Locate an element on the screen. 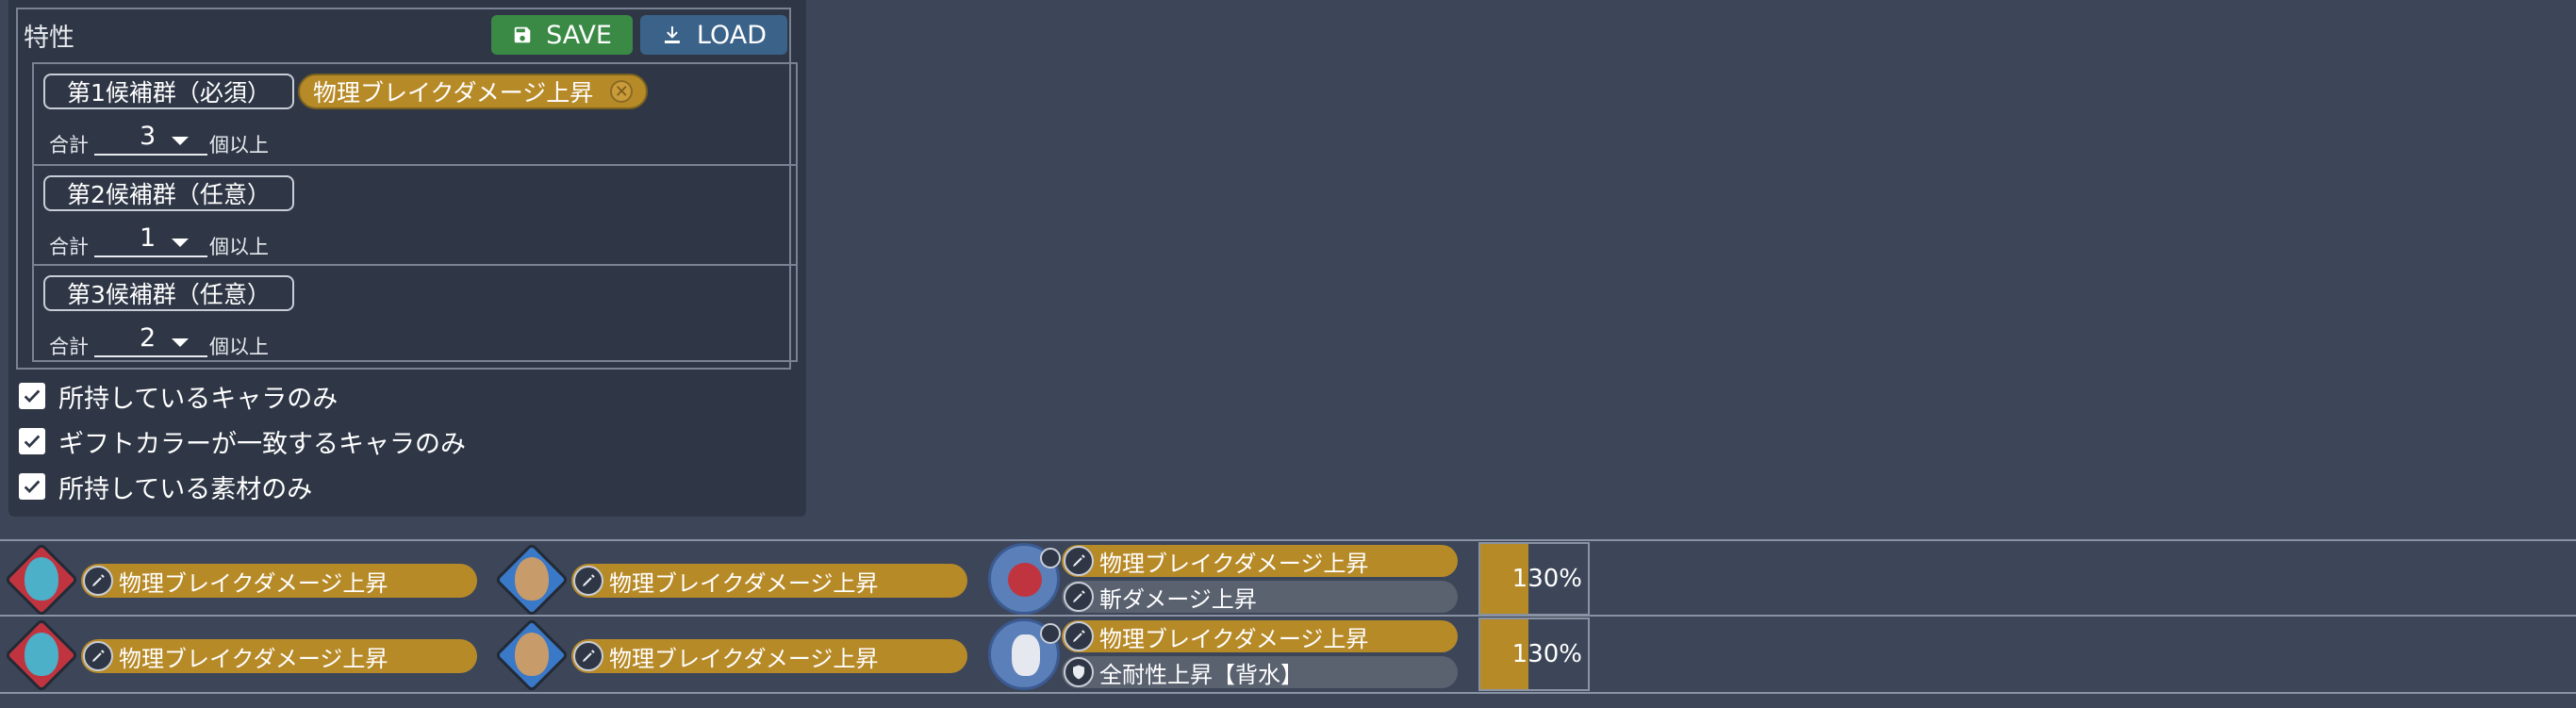  count-select: 3 is located at coordinates (150, 139).